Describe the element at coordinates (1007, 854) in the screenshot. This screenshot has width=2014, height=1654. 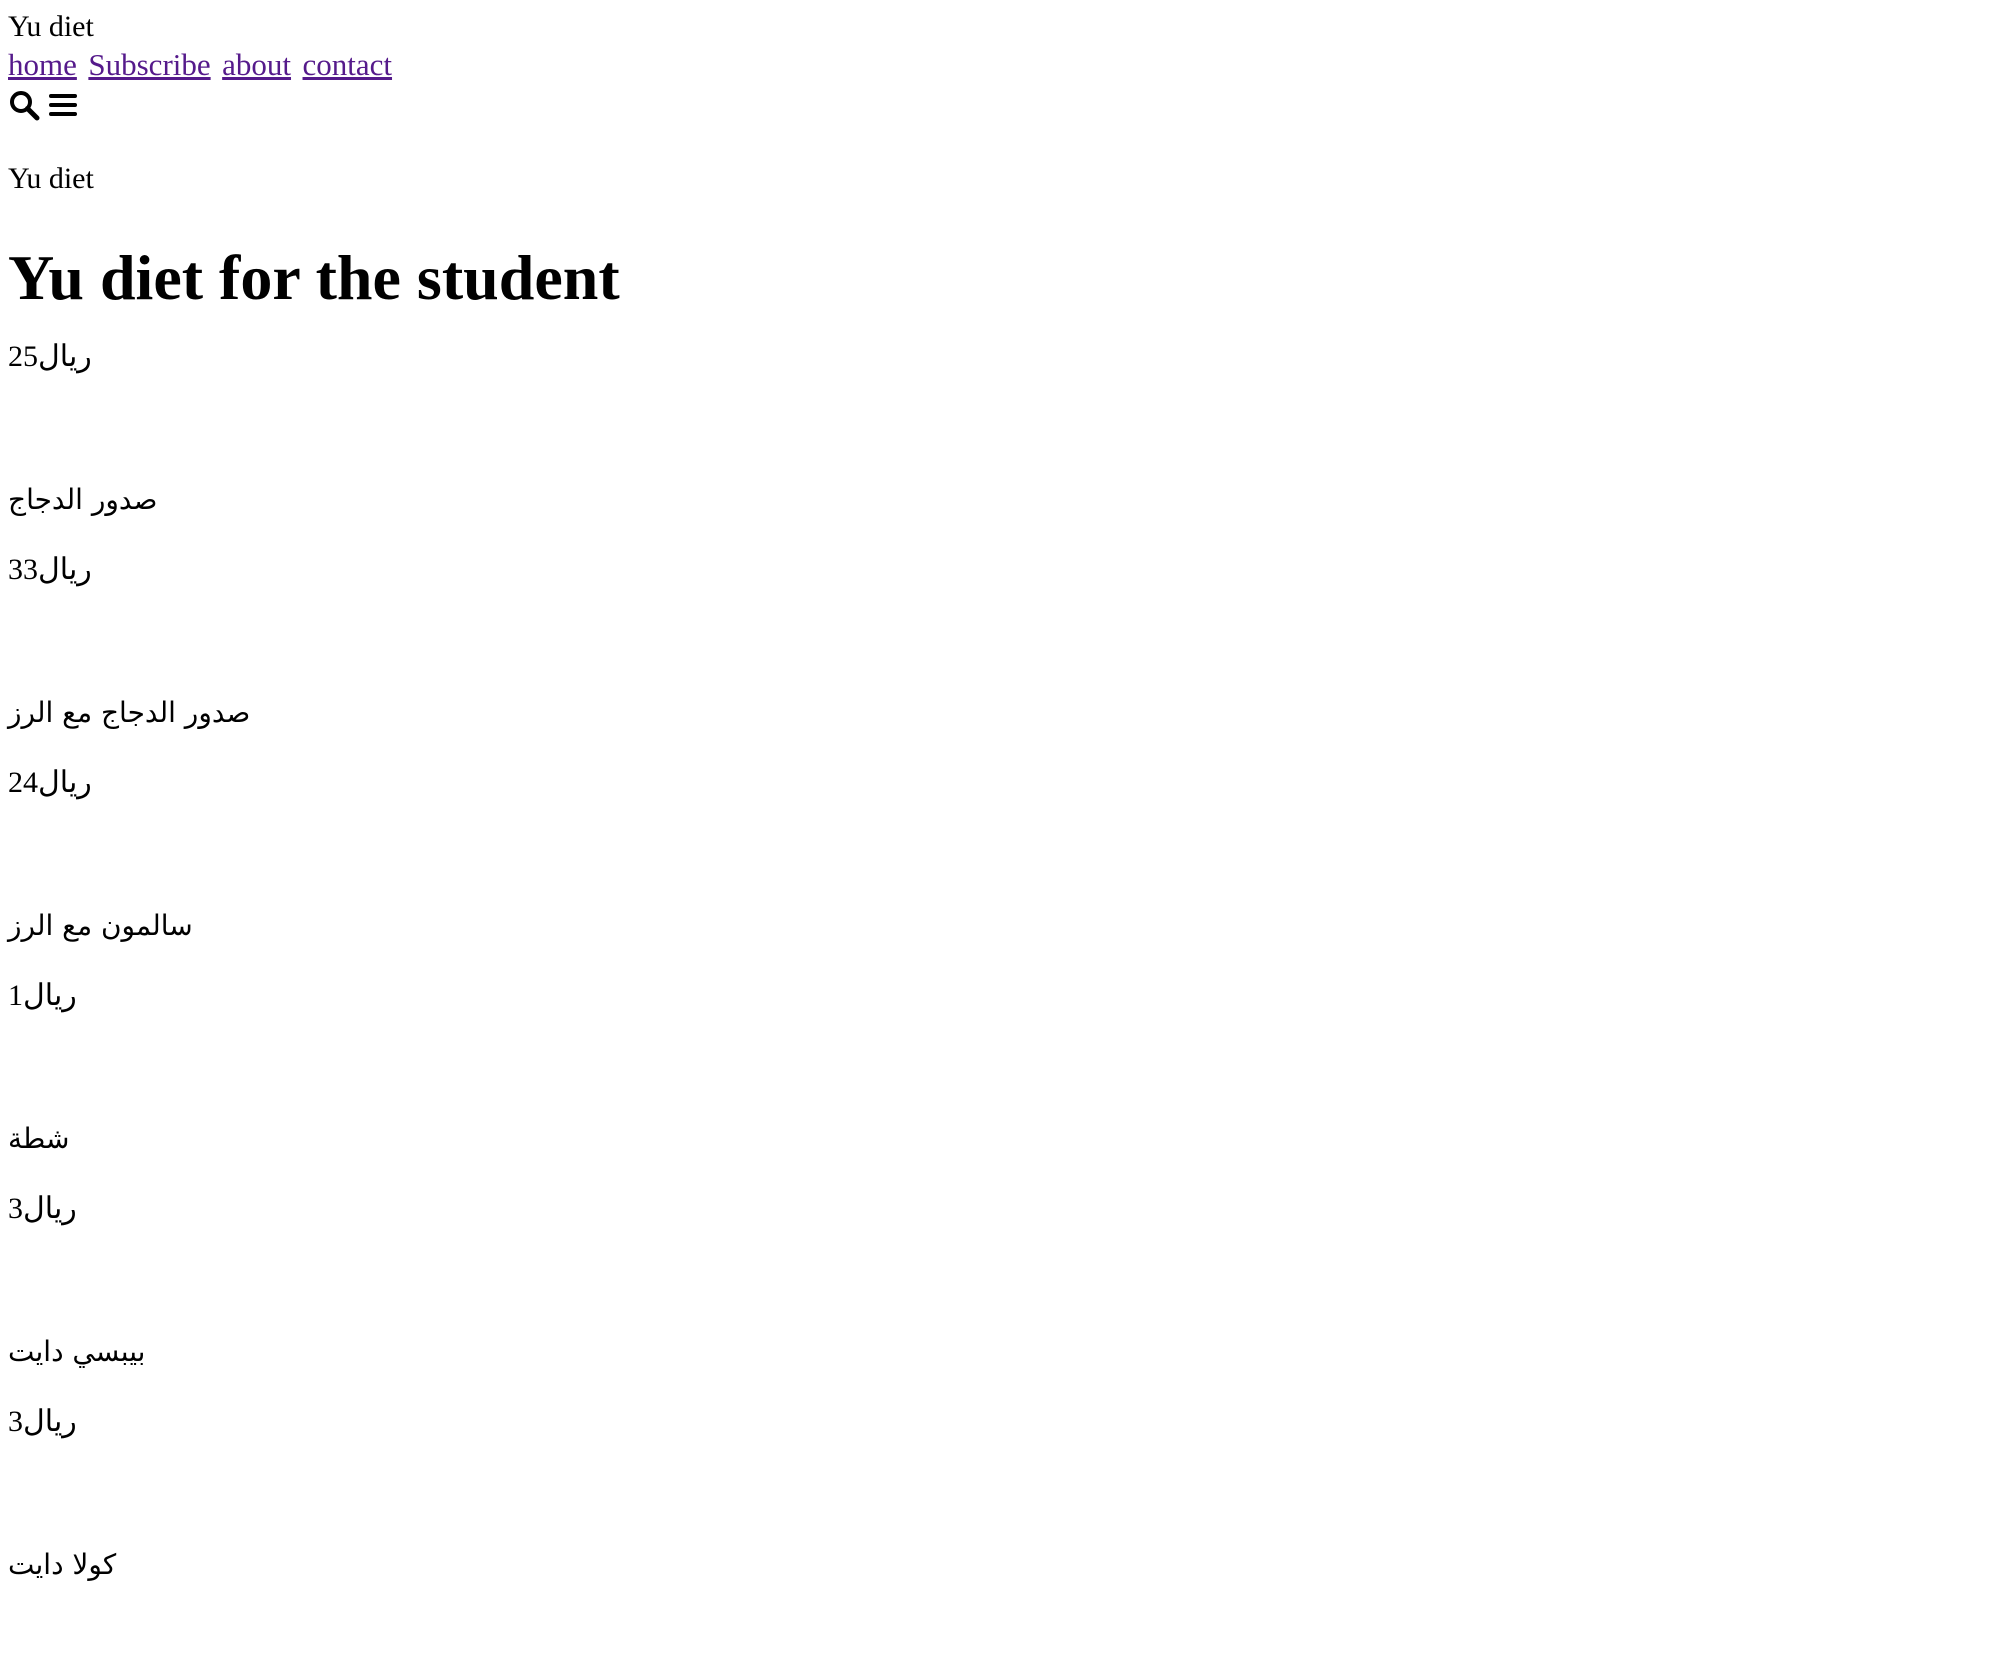
I see `menu-item: 24ريال سالمون مع الرز` at that location.